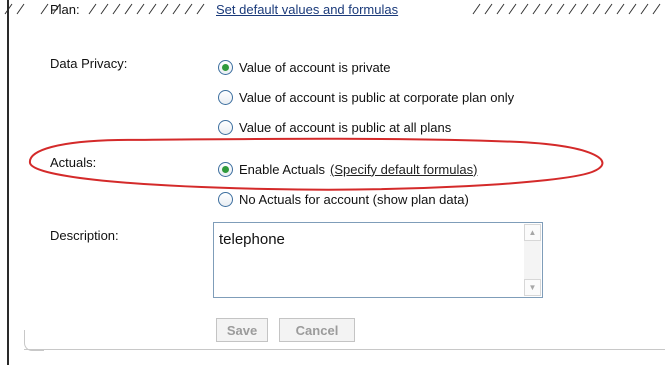  I want to click on plan-label: Plan:, so click(65, 9).